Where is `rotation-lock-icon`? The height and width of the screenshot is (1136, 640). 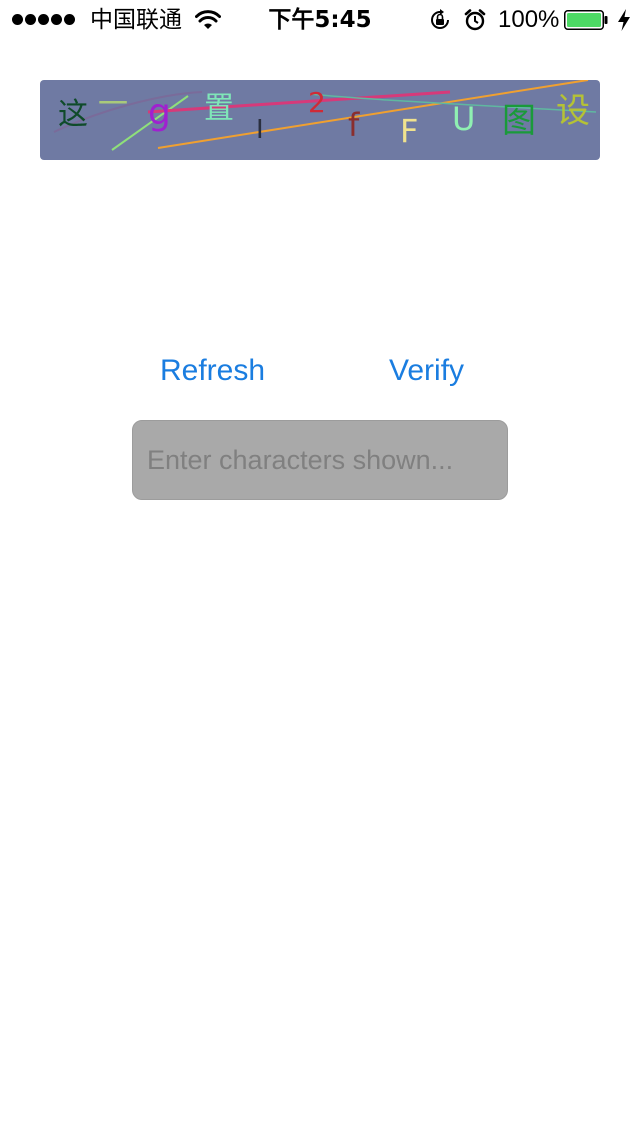 rotation-lock-icon is located at coordinates (440, 19).